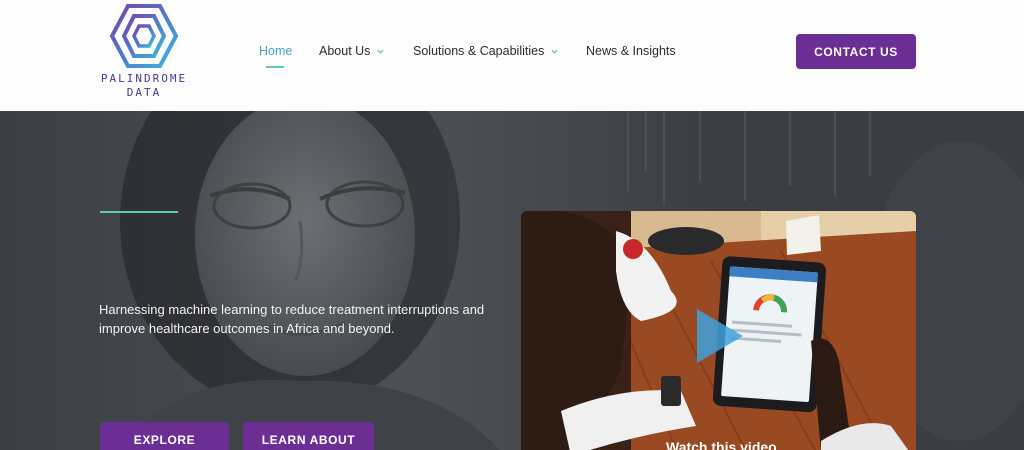  Describe the element at coordinates (479, 51) in the screenshot. I see `nav-solutions-label: Solutions & Capabilities` at that location.